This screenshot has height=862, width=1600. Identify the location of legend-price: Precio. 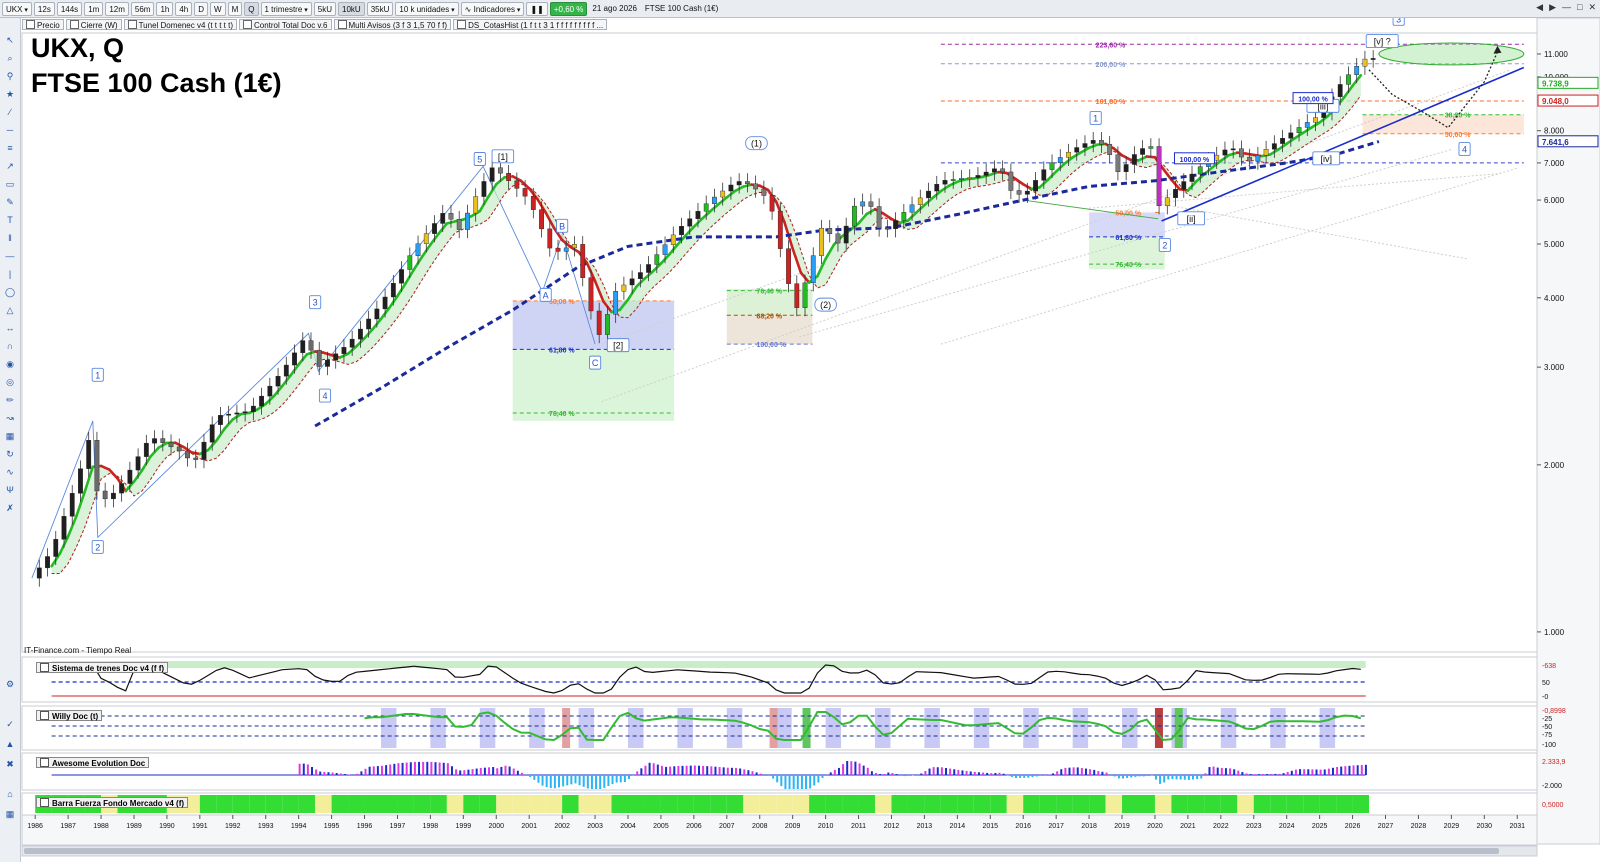
(43, 24).